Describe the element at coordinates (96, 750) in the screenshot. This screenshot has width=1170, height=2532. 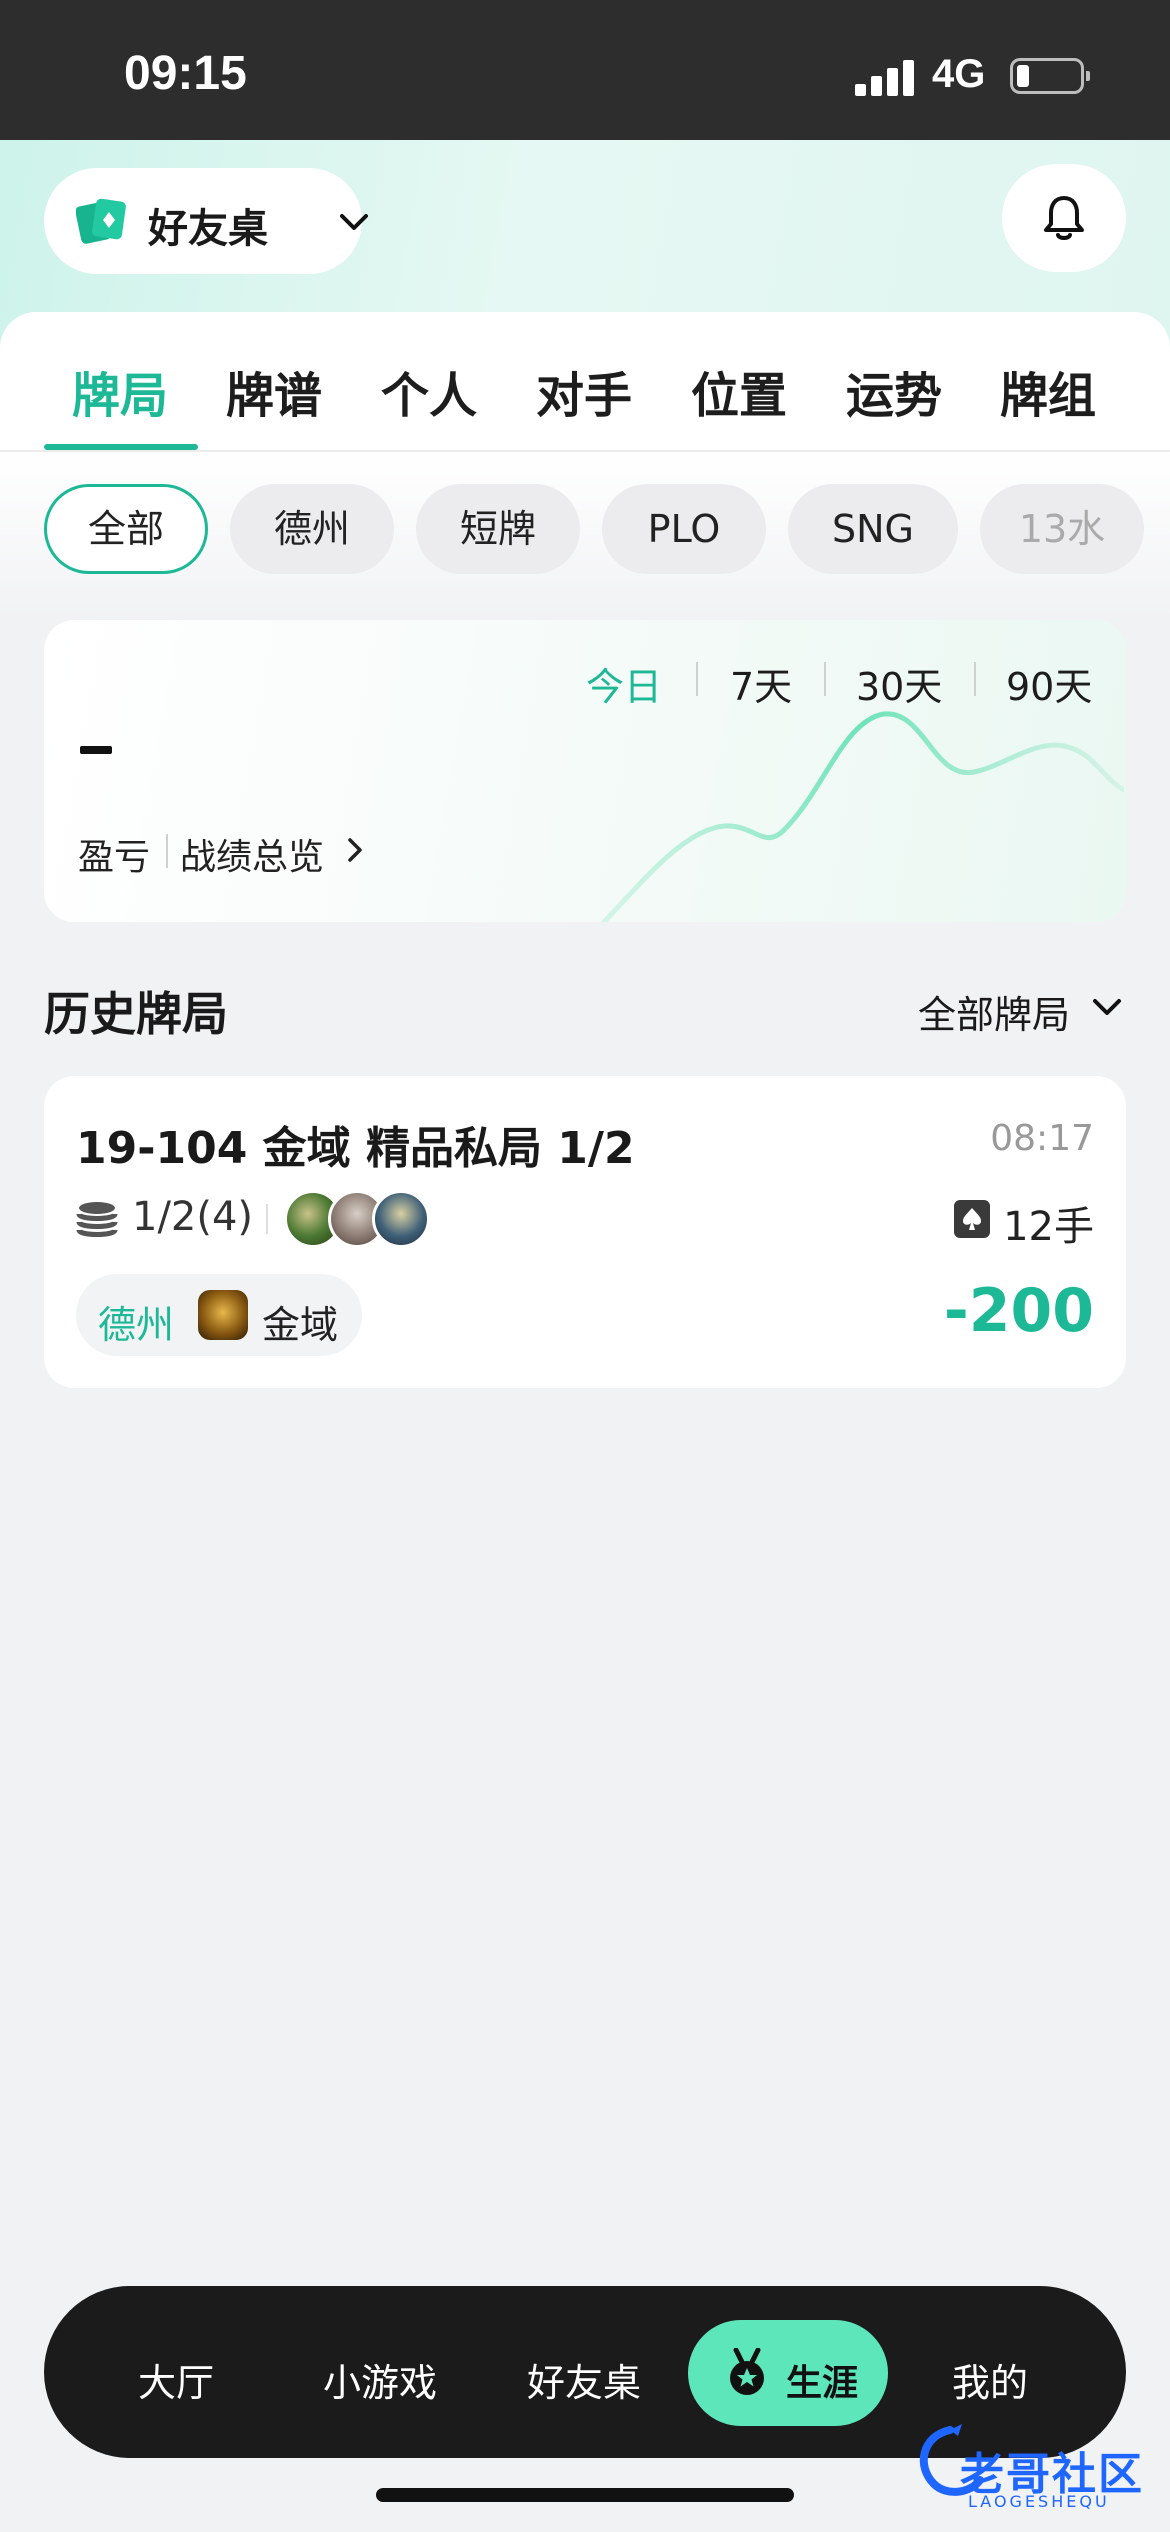
I see `profit-value` at that location.